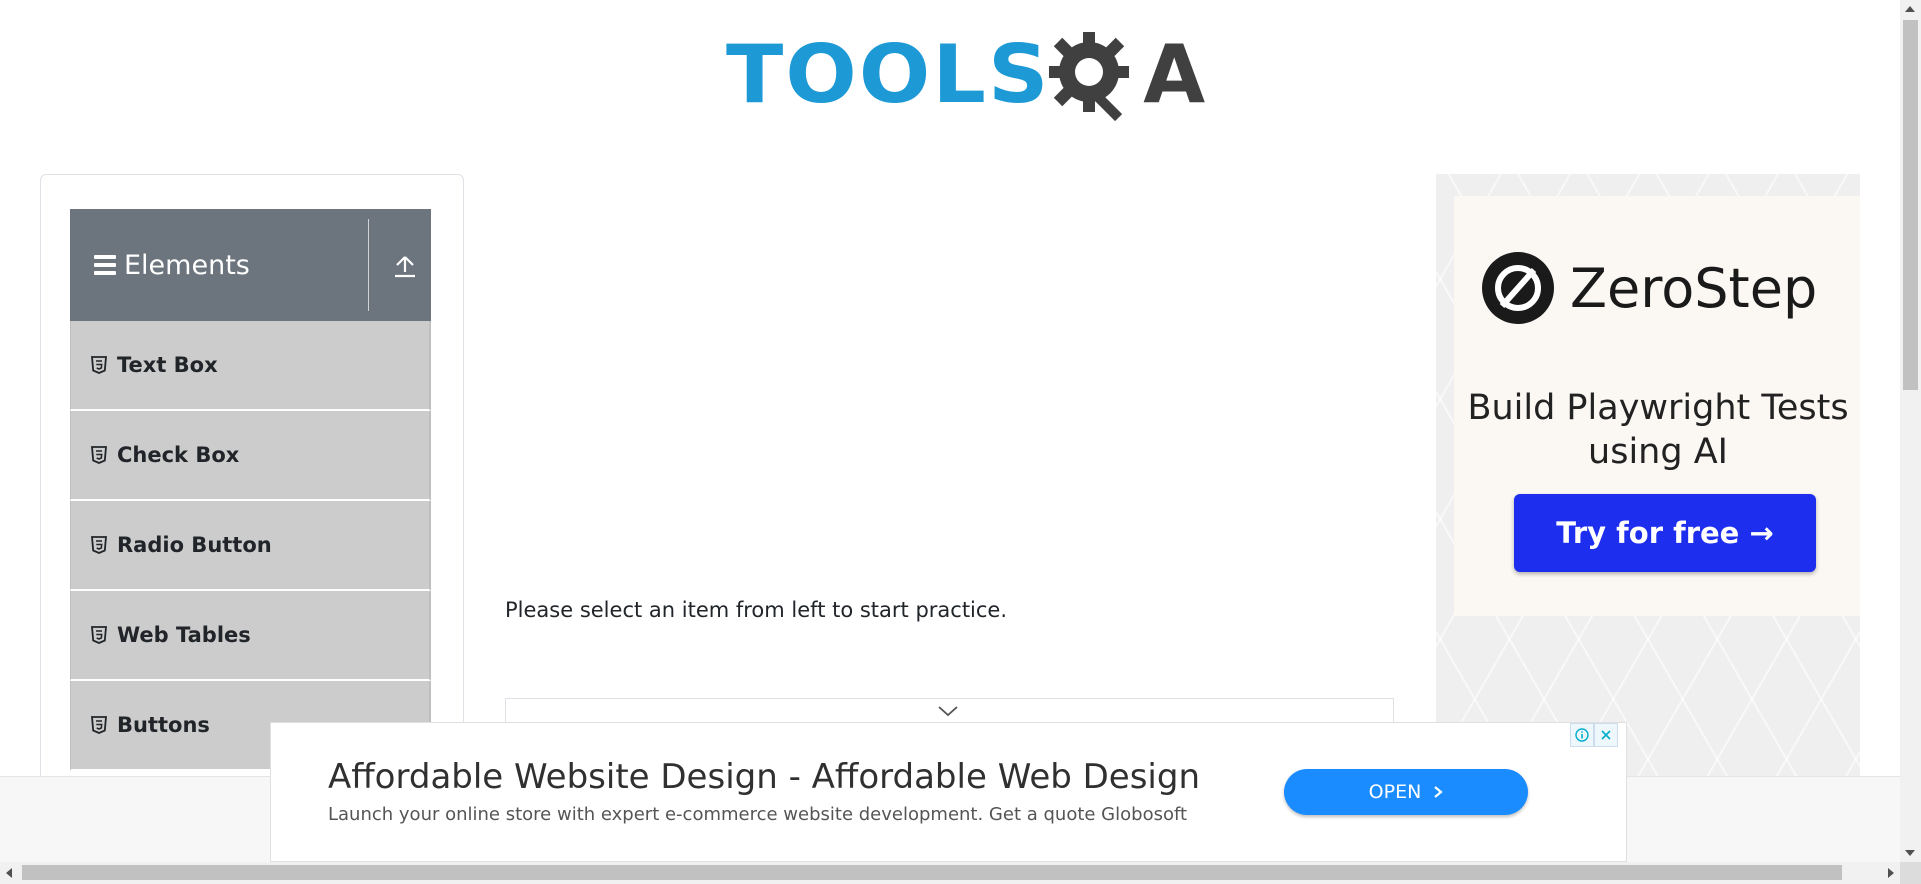 This screenshot has width=1921, height=884. I want to click on try-for-free-button: Try for free →, so click(1665, 533).